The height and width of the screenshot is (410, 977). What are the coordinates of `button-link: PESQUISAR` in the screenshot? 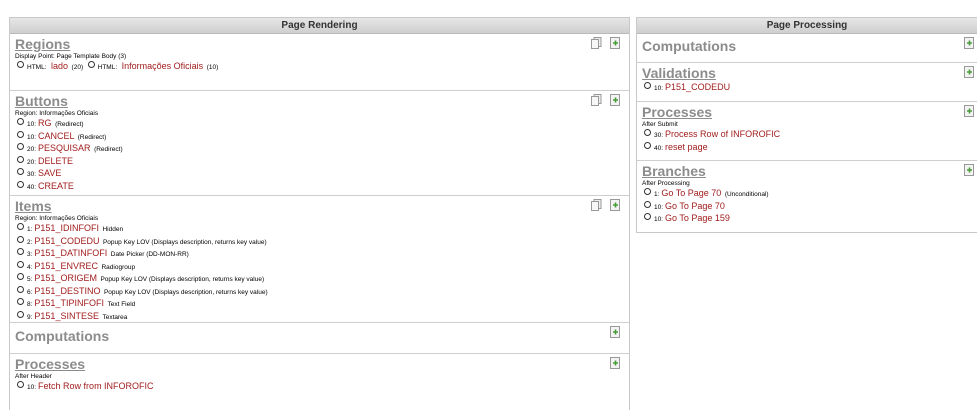 It's located at (64, 148).